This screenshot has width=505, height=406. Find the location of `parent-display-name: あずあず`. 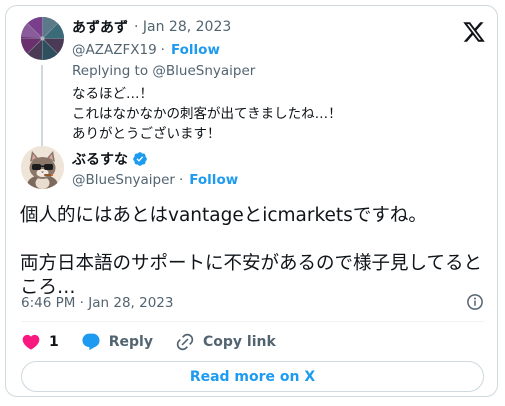

parent-display-name: あずあず is located at coordinates (100, 27).